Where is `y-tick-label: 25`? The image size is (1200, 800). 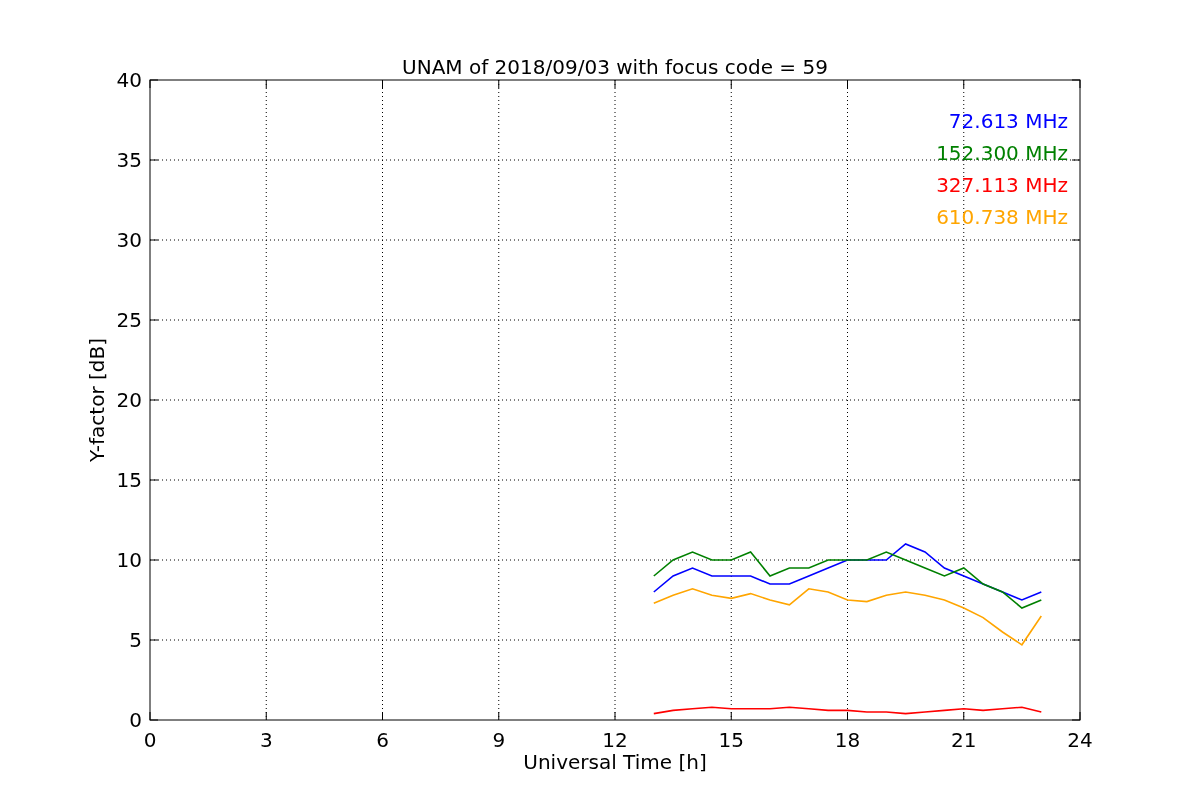 y-tick-label: 25 is located at coordinates (129, 320).